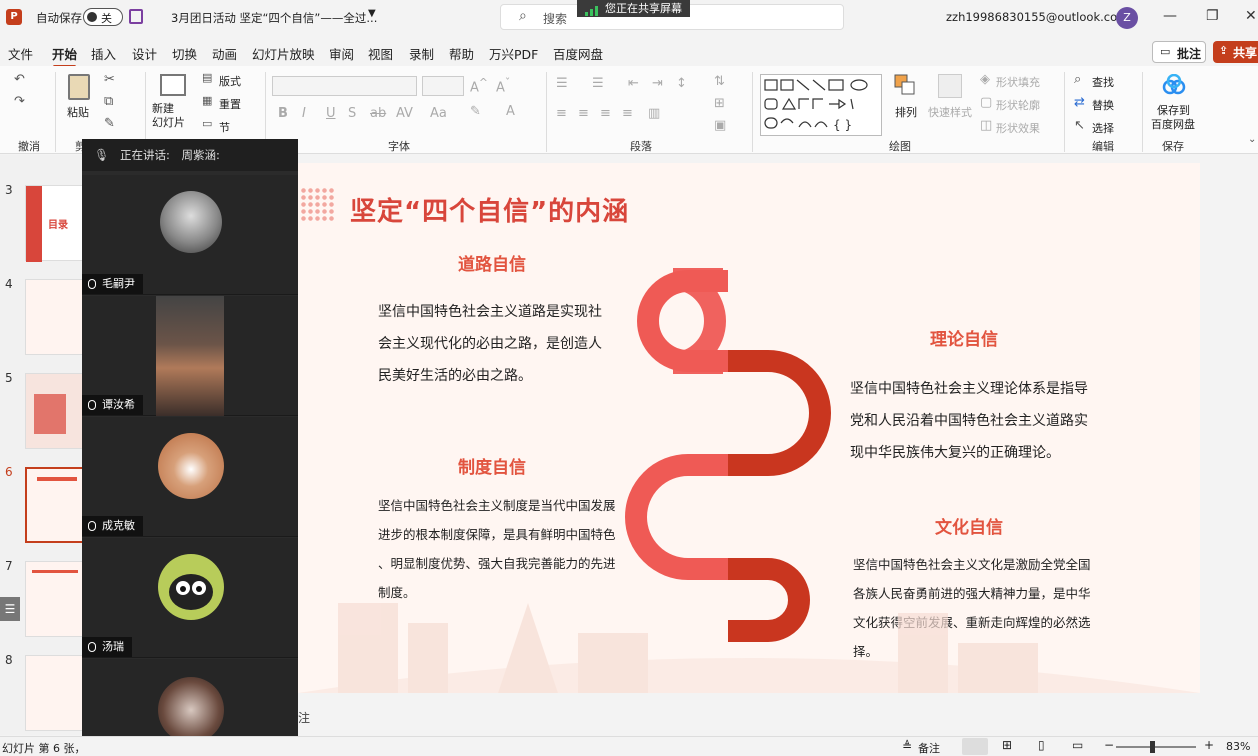 Image resolution: width=1258 pixels, height=756 pixels. I want to click on numbering-icon: ☰, so click(598, 83).